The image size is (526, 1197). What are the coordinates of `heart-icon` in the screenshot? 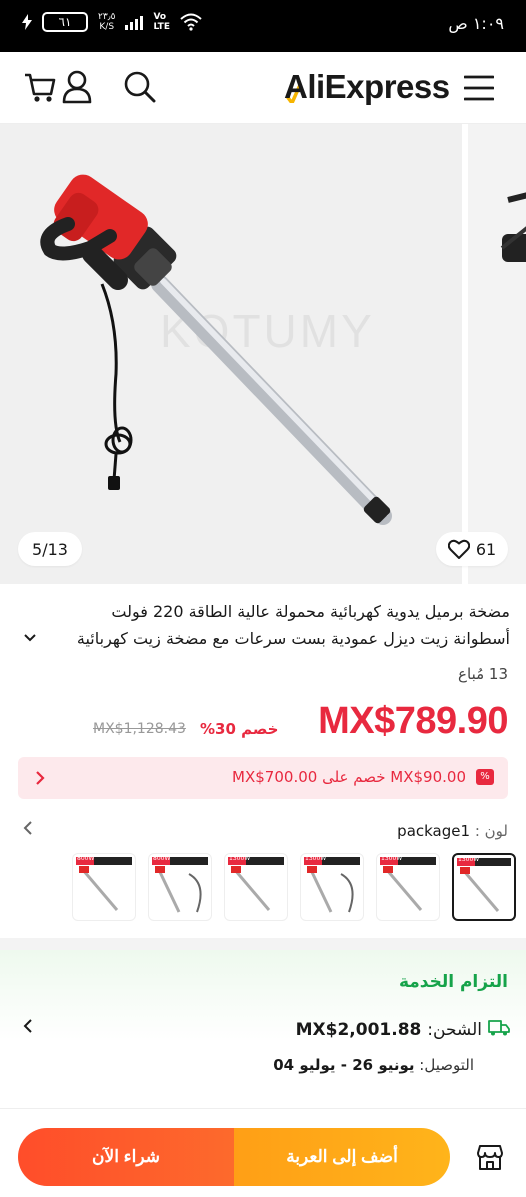 It's located at (458, 549).